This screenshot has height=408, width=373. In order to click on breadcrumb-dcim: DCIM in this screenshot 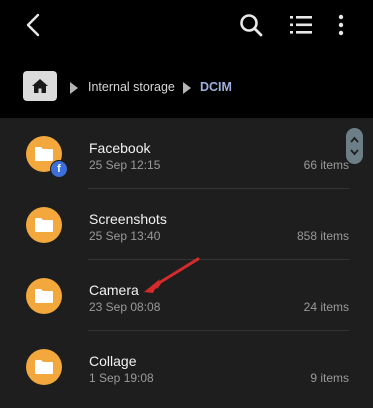, I will do `click(216, 87)`.